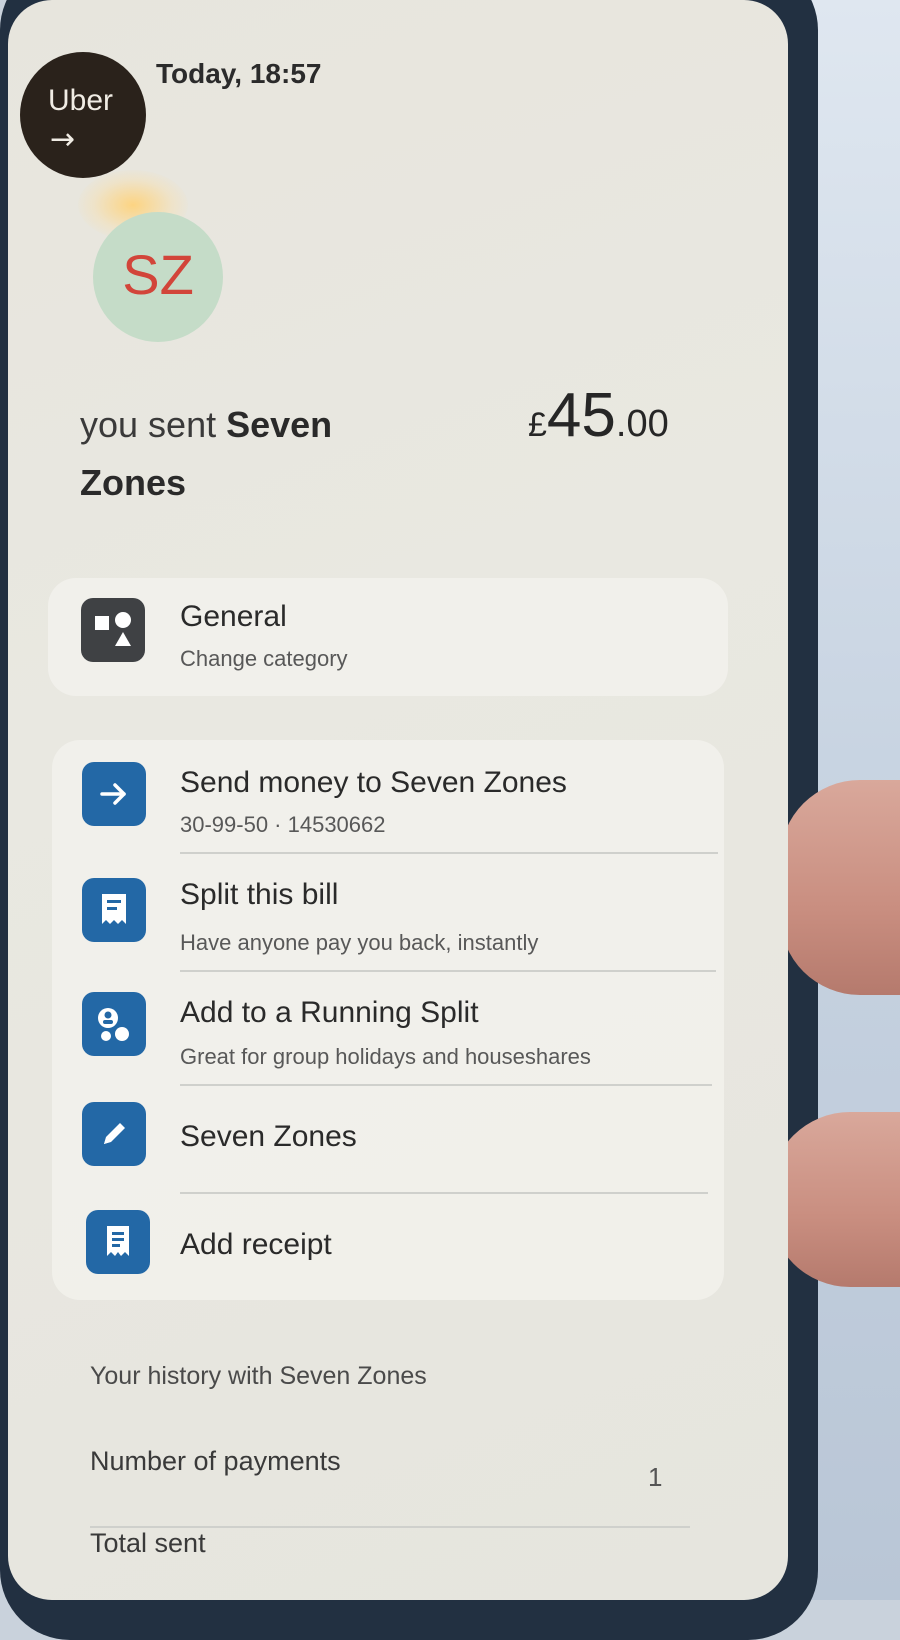 The image size is (900, 1640). I want to click on action-title: Split this bill, so click(259, 894).